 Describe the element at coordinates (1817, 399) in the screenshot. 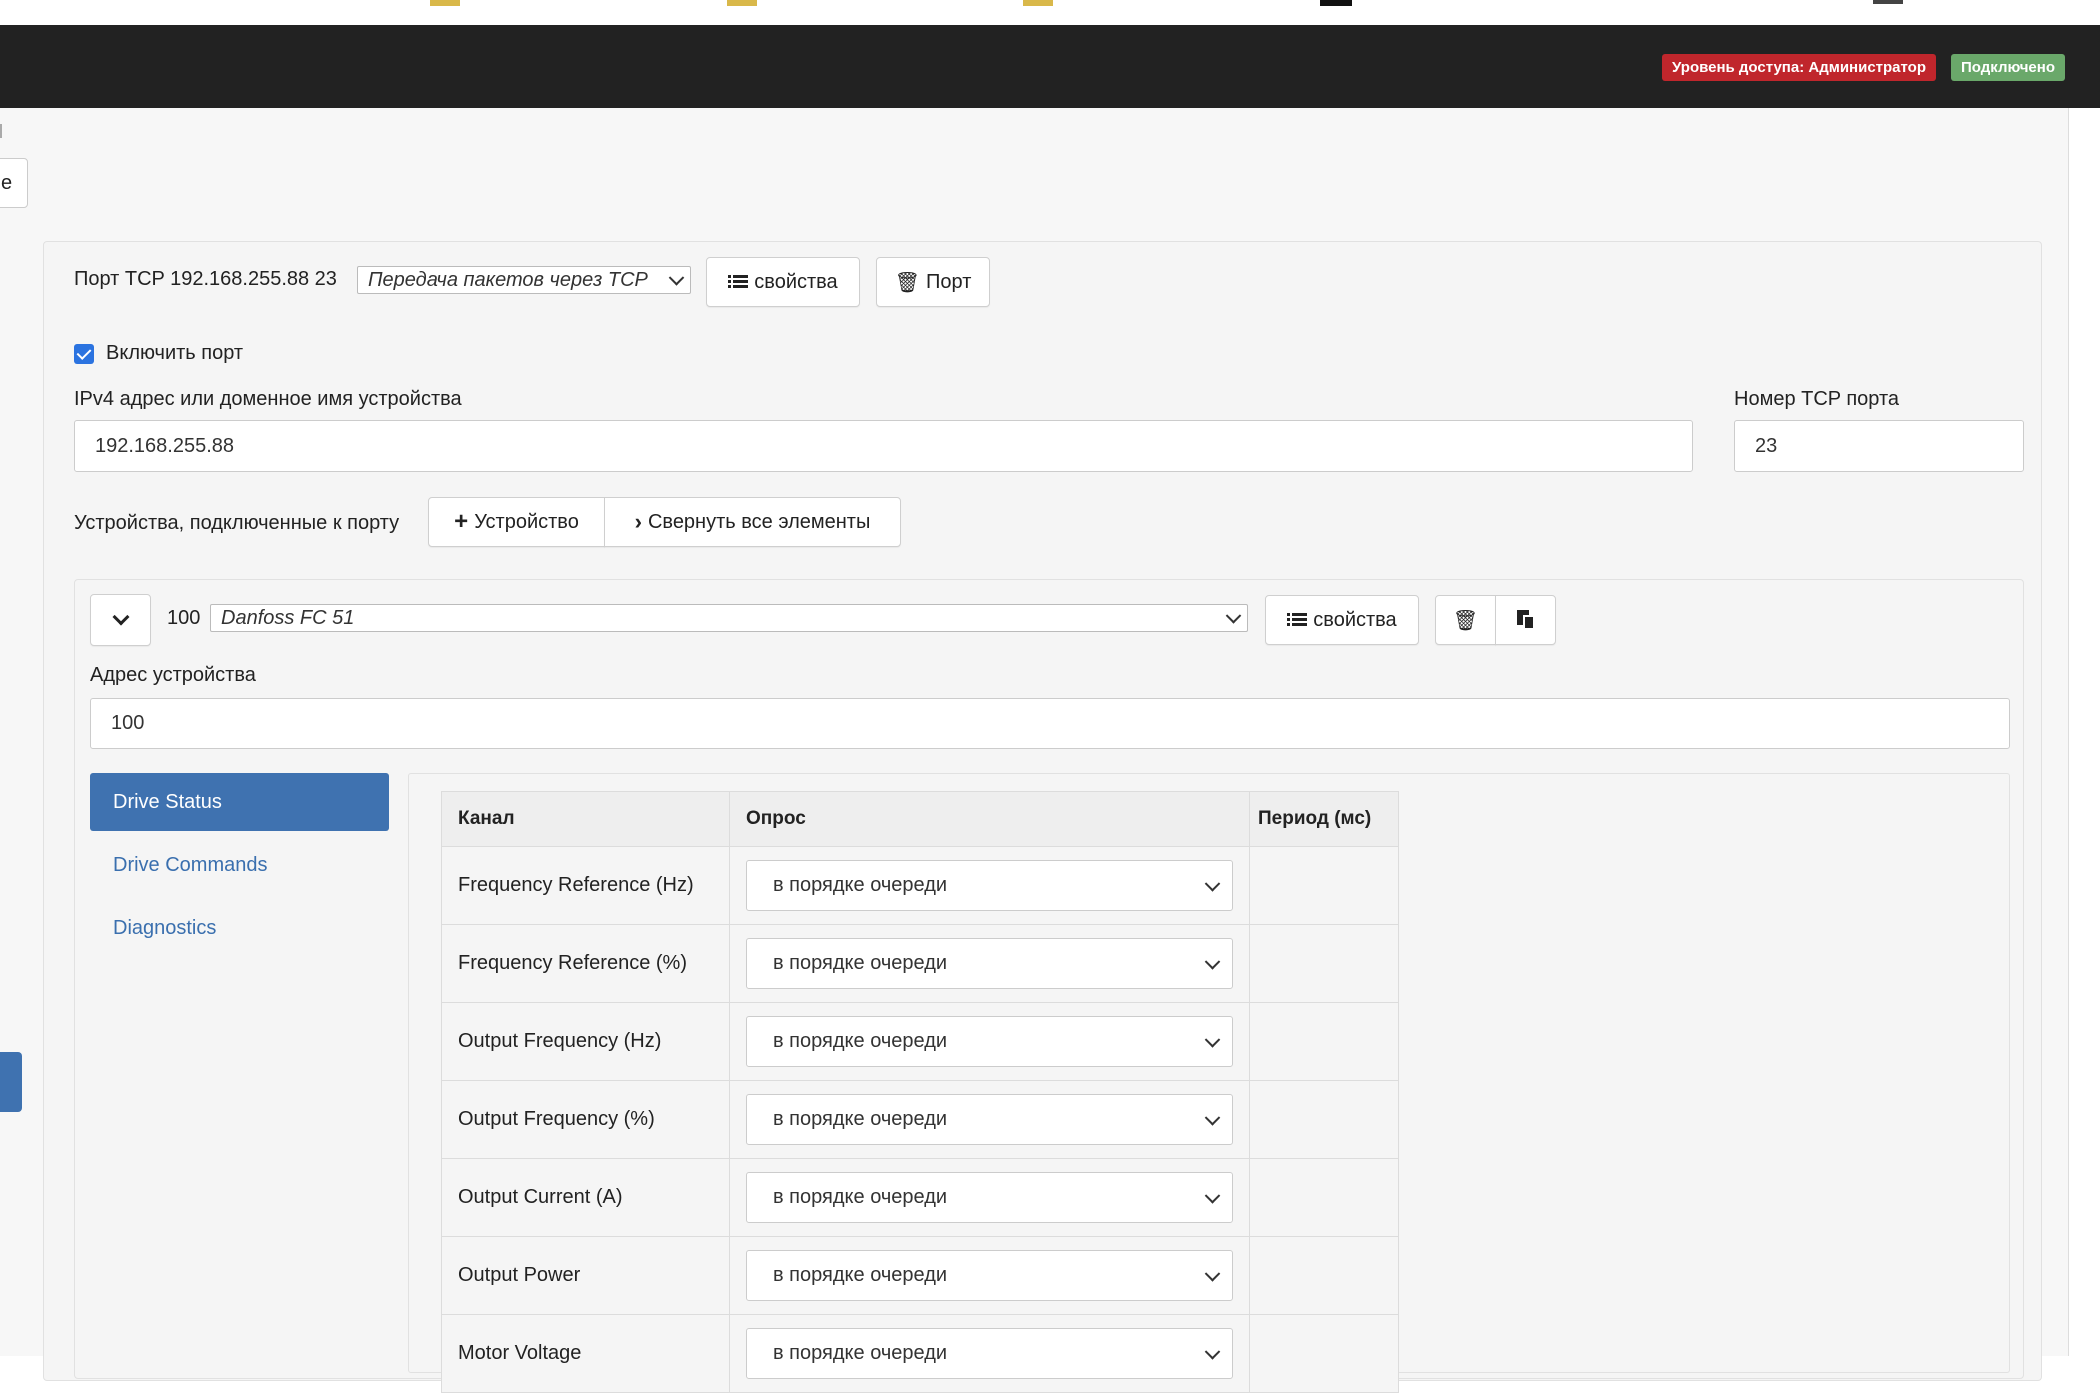

I see `tcp-port-label: Номер TCP порта` at that location.